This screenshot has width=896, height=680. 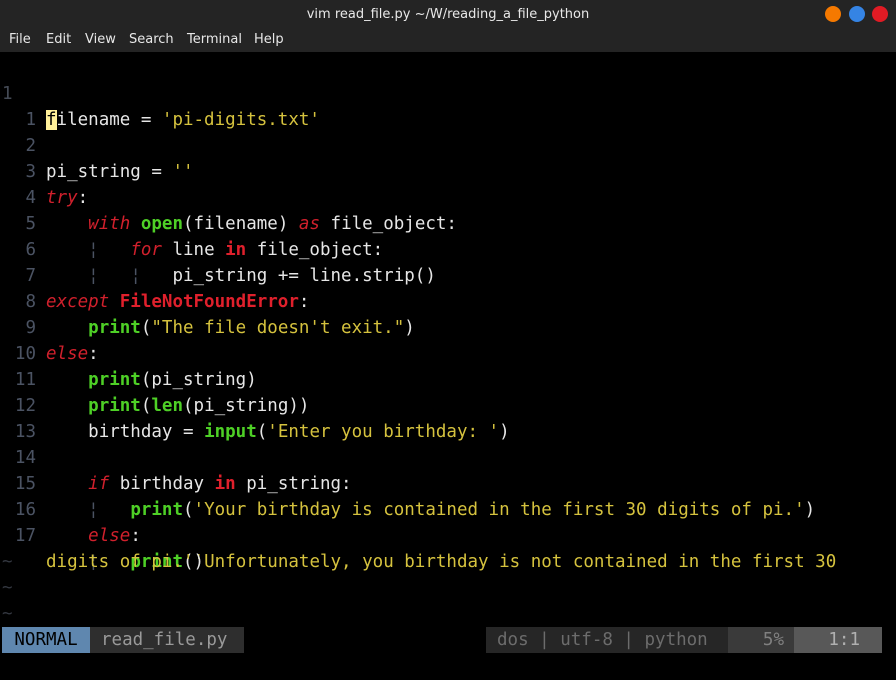 What do you see at coordinates (448, 666) in the screenshot?
I see `command-line` at bounding box center [448, 666].